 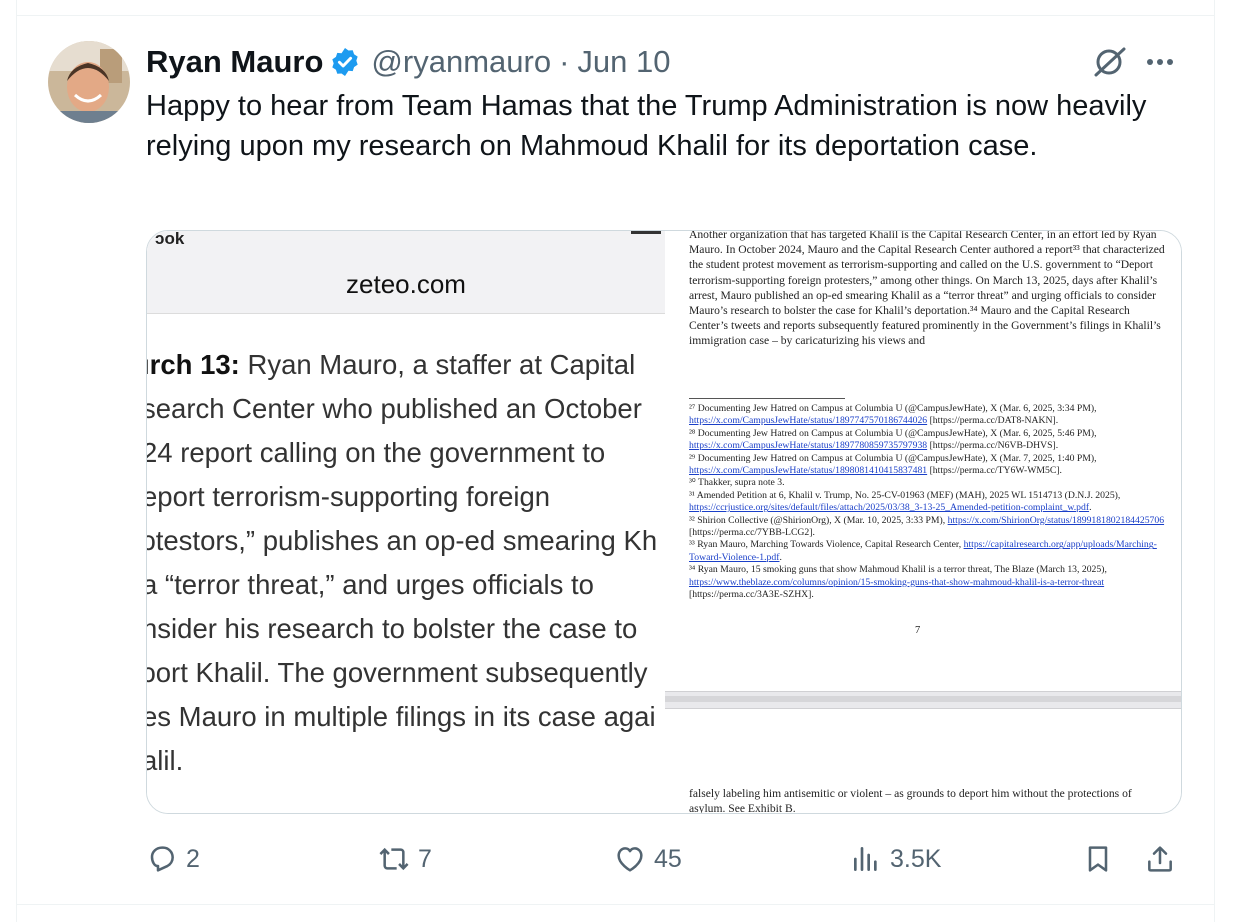 What do you see at coordinates (461, 62) in the screenshot?
I see `author-handle: @ryanmauro` at bounding box center [461, 62].